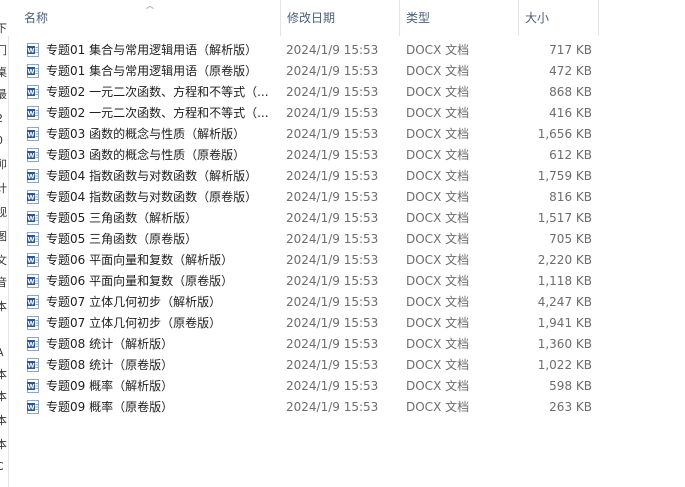 Image resolution: width=685 pixels, height=487 pixels. Describe the element at coordinates (4, 94) in the screenshot. I see `nav-item-glyph: 最` at that location.